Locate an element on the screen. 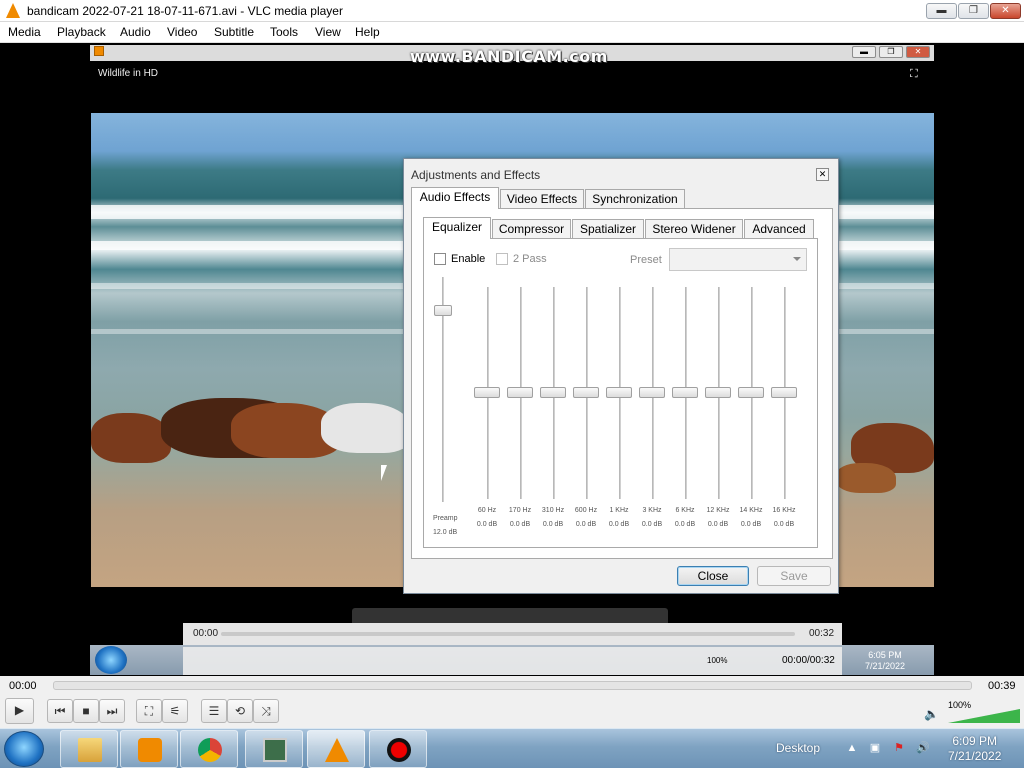  recorded-minimize-icon: ▬ is located at coordinates (864, 52).